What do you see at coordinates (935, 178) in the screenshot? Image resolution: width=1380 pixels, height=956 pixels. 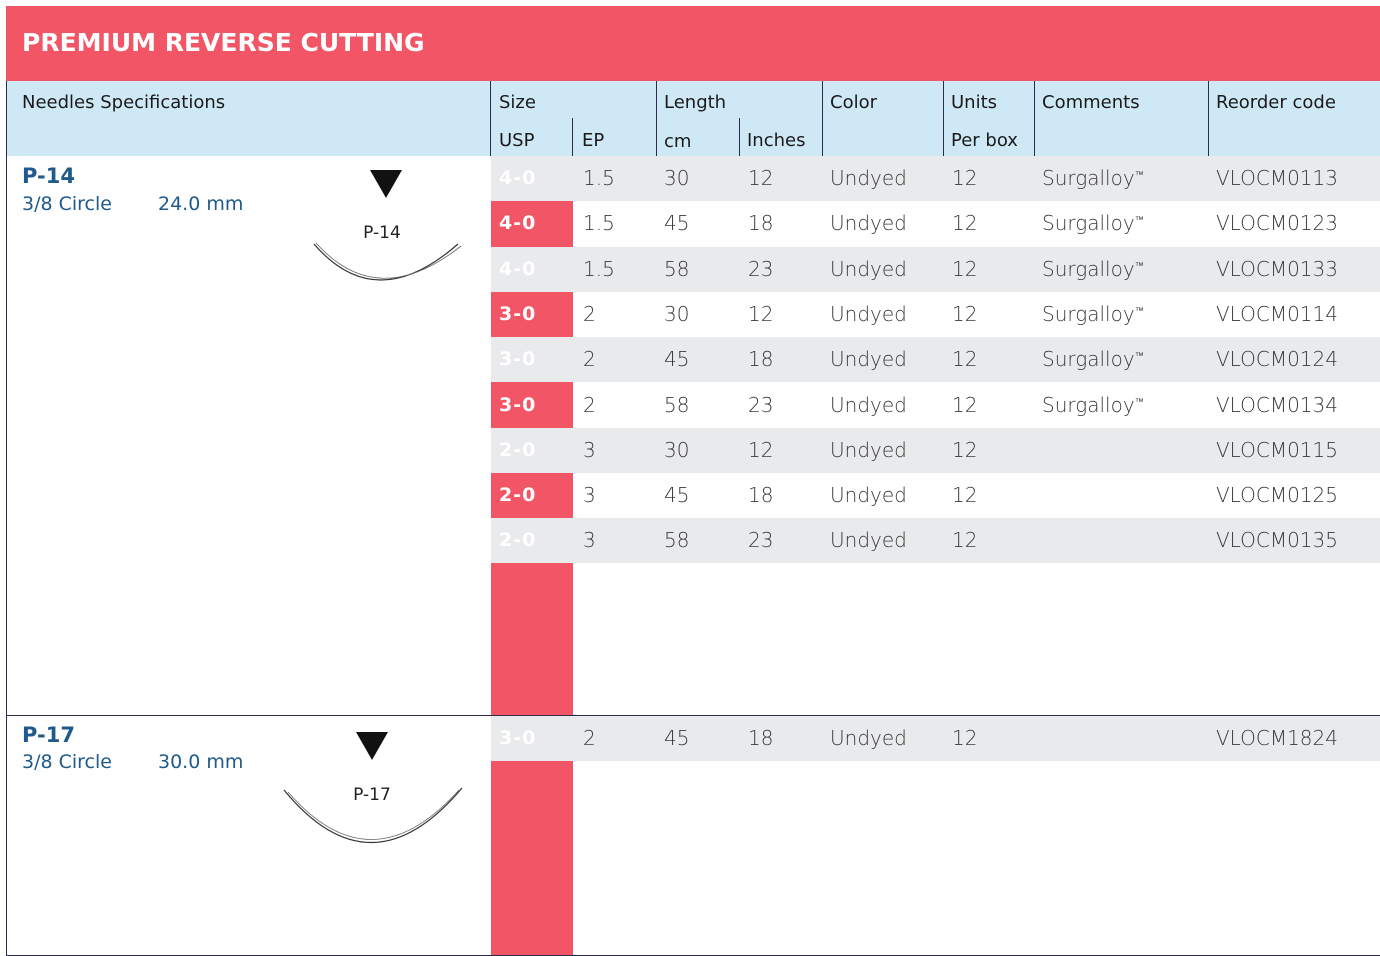 I see `table-row: 4-0 1.5 30 12 Undyed 12 Surgalloy™ VLOCM0113` at bounding box center [935, 178].